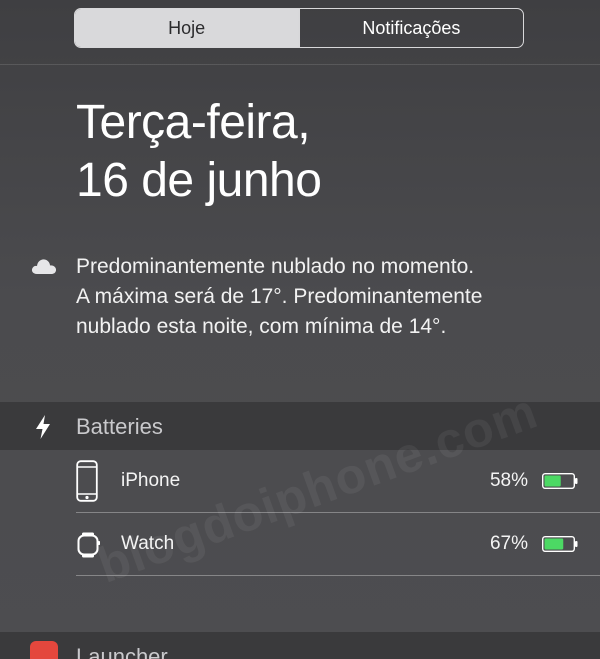  I want to click on date-weekday: Terça-feira,, so click(193, 122).